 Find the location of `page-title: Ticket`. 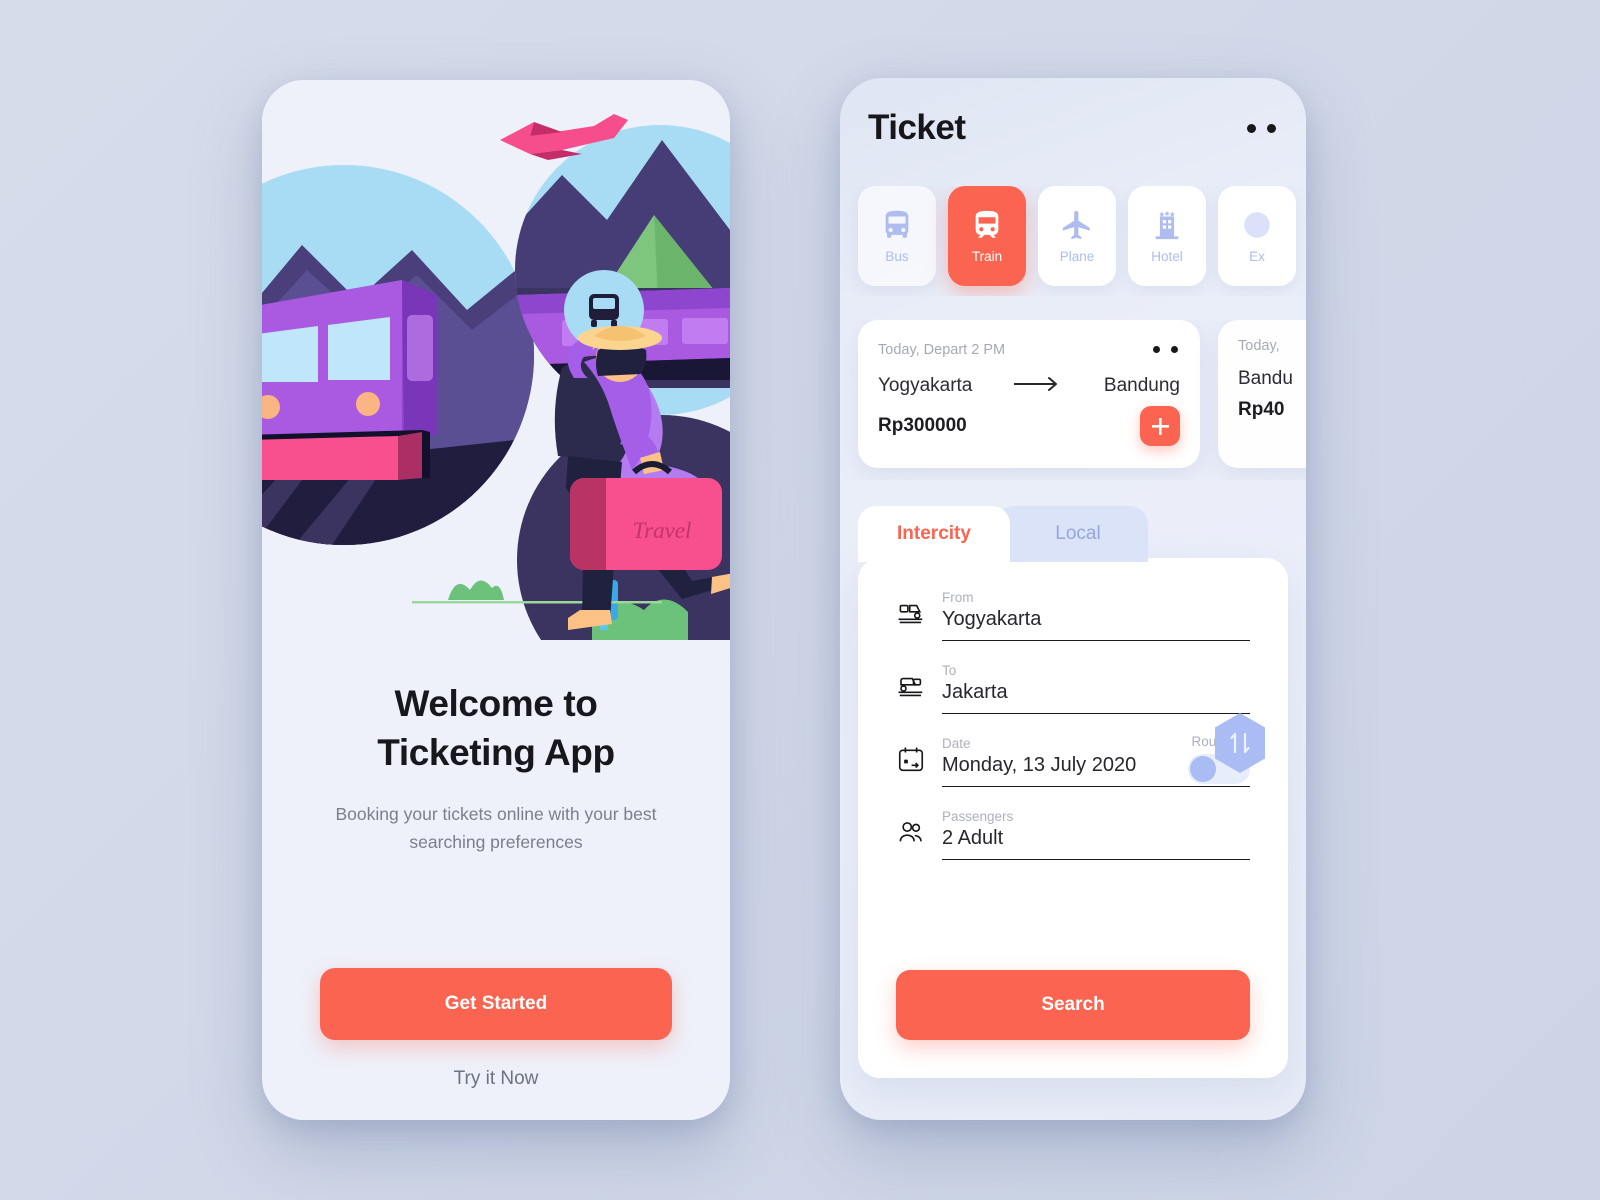

page-title: Ticket is located at coordinates (917, 127).